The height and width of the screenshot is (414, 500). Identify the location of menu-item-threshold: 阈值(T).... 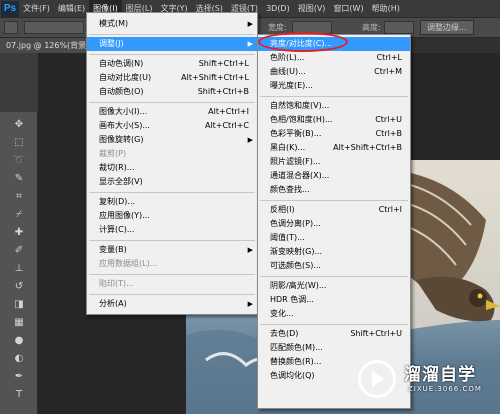
(334, 238).